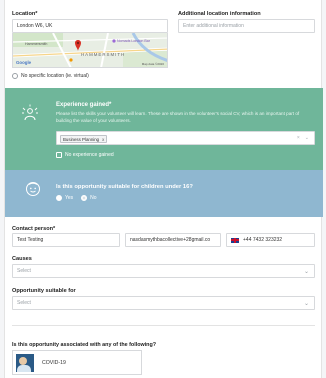 The height and width of the screenshot is (378, 326). Describe the element at coordinates (93, 198) in the screenshot. I see `no-label: No` at that location.